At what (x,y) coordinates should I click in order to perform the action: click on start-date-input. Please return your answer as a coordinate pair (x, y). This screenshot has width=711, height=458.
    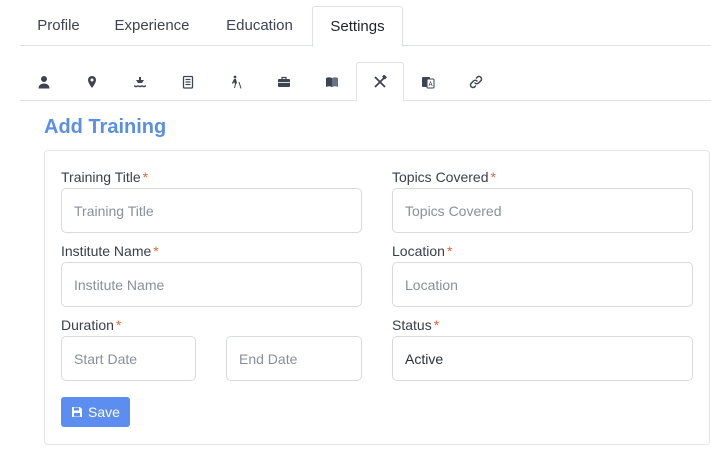
    Looking at the image, I should click on (128, 358).